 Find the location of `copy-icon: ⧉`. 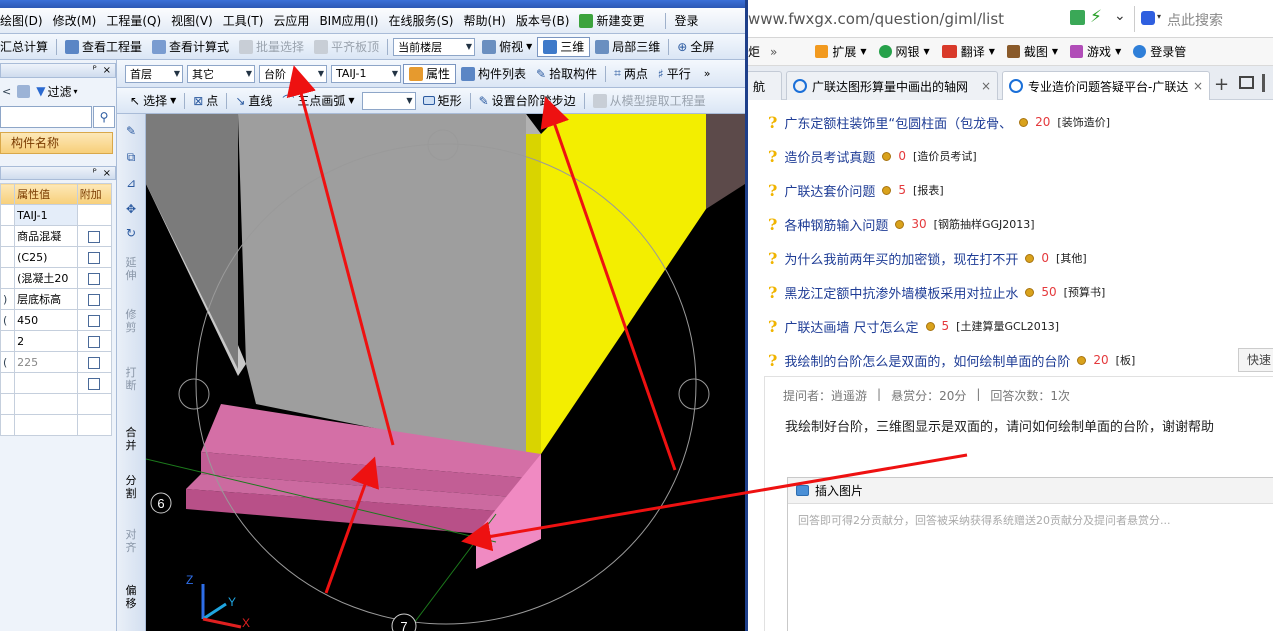

copy-icon: ⧉ is located at coordinates (131, 157).